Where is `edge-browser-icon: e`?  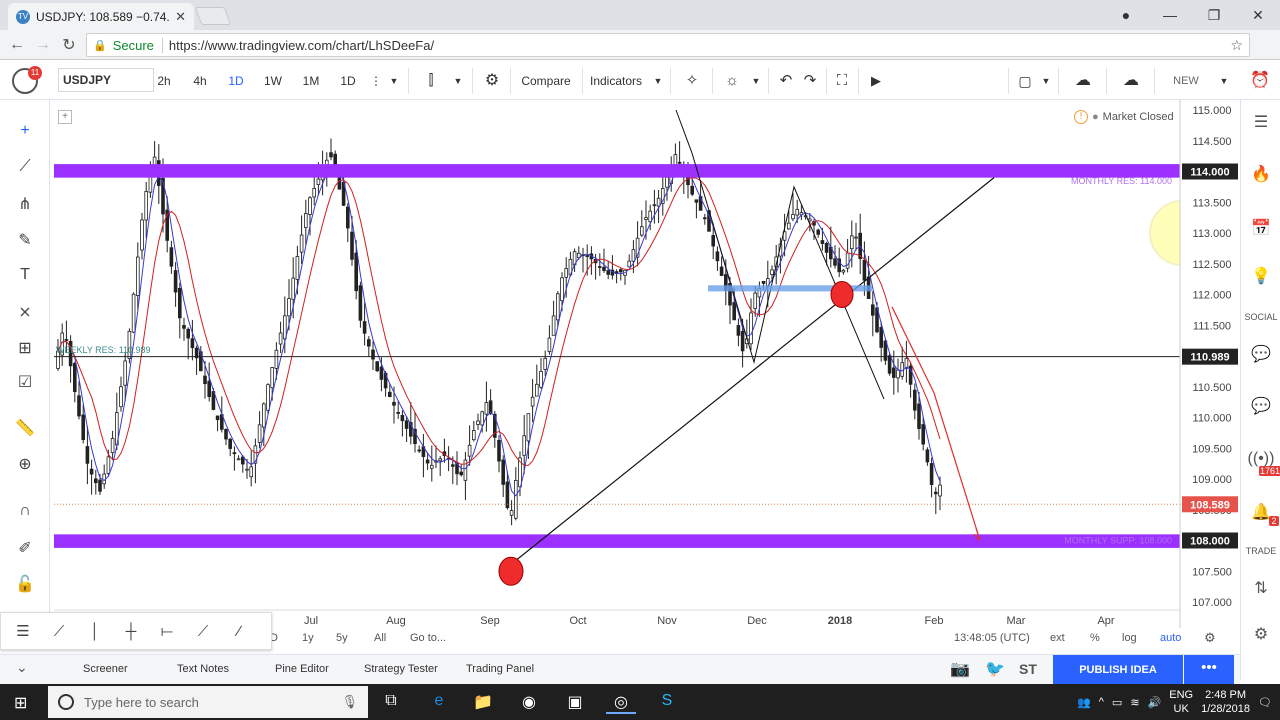 edge-browser-icon: e is located at coordinates (439, 701).